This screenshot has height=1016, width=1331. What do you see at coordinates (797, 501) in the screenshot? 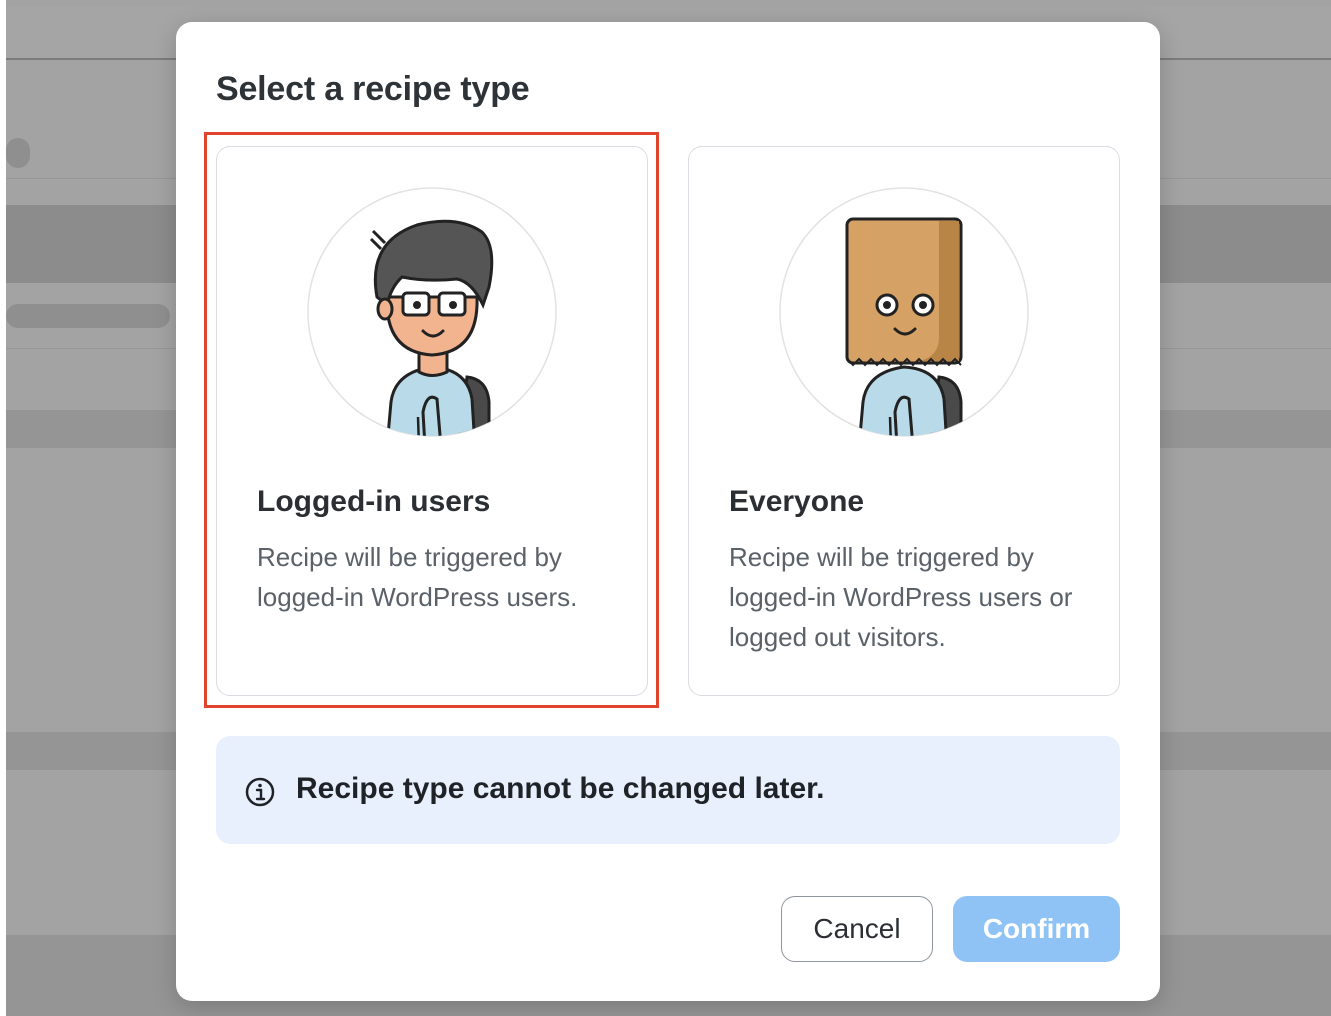
I see `option-title: Everyone` at bounding box center [797, 501].